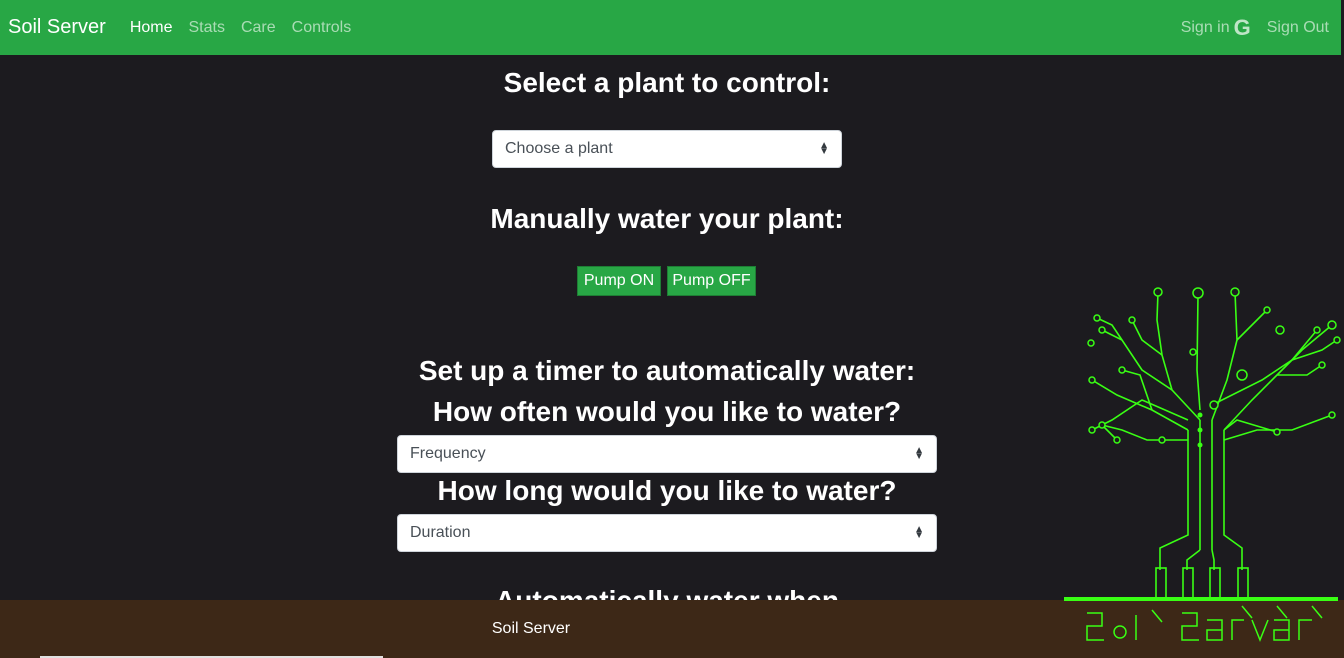  I want to click on footer: Soil Server, so click(531, 629).